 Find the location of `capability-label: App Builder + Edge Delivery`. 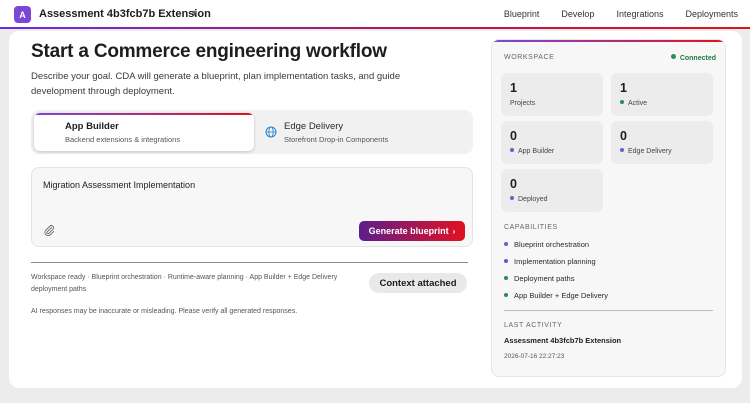

capability-label: App Builder + Edge Delivery is located at coordinates (561, 295).